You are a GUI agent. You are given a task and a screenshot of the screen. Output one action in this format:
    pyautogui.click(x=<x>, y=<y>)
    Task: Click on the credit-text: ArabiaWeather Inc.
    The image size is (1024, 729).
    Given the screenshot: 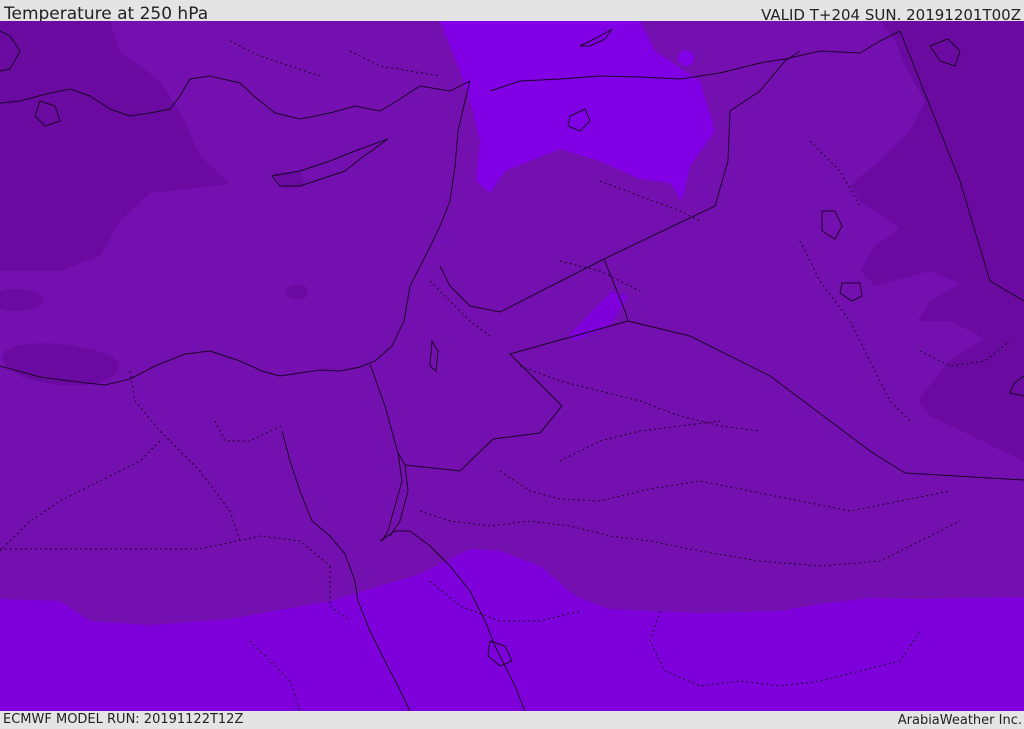 What is the action you would take?
    pyautogui.click(x=959, y=720)
    